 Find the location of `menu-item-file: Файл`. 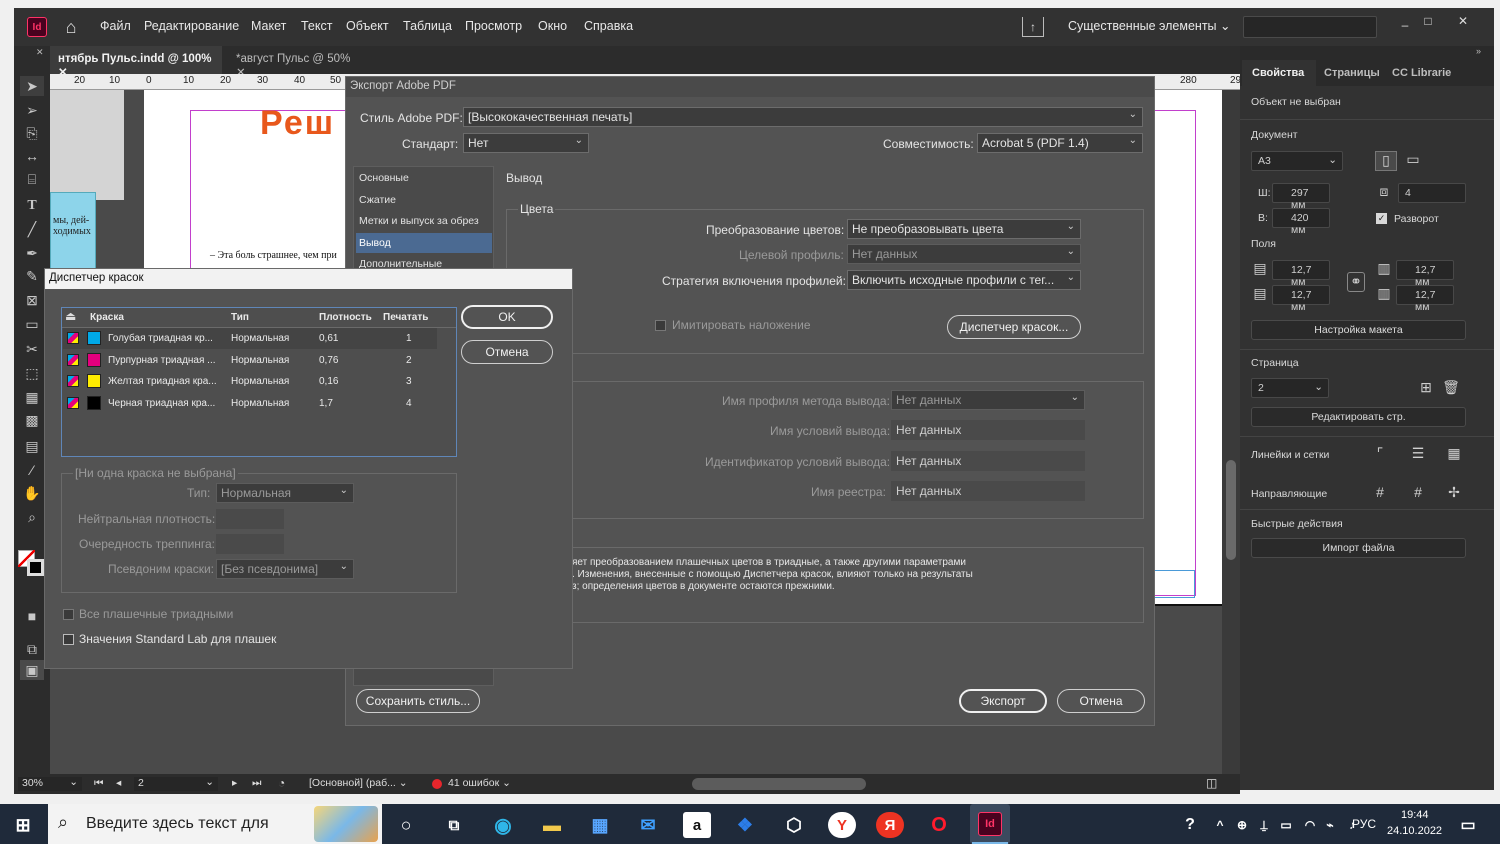

menu-item-file: Файл is located at coordinates (115, 26).